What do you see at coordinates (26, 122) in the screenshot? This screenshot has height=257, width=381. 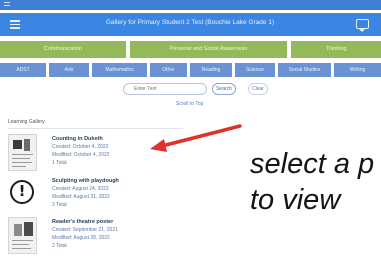 I see `gallery-heading: Learning Gallery` at bounding box center [26, 122].